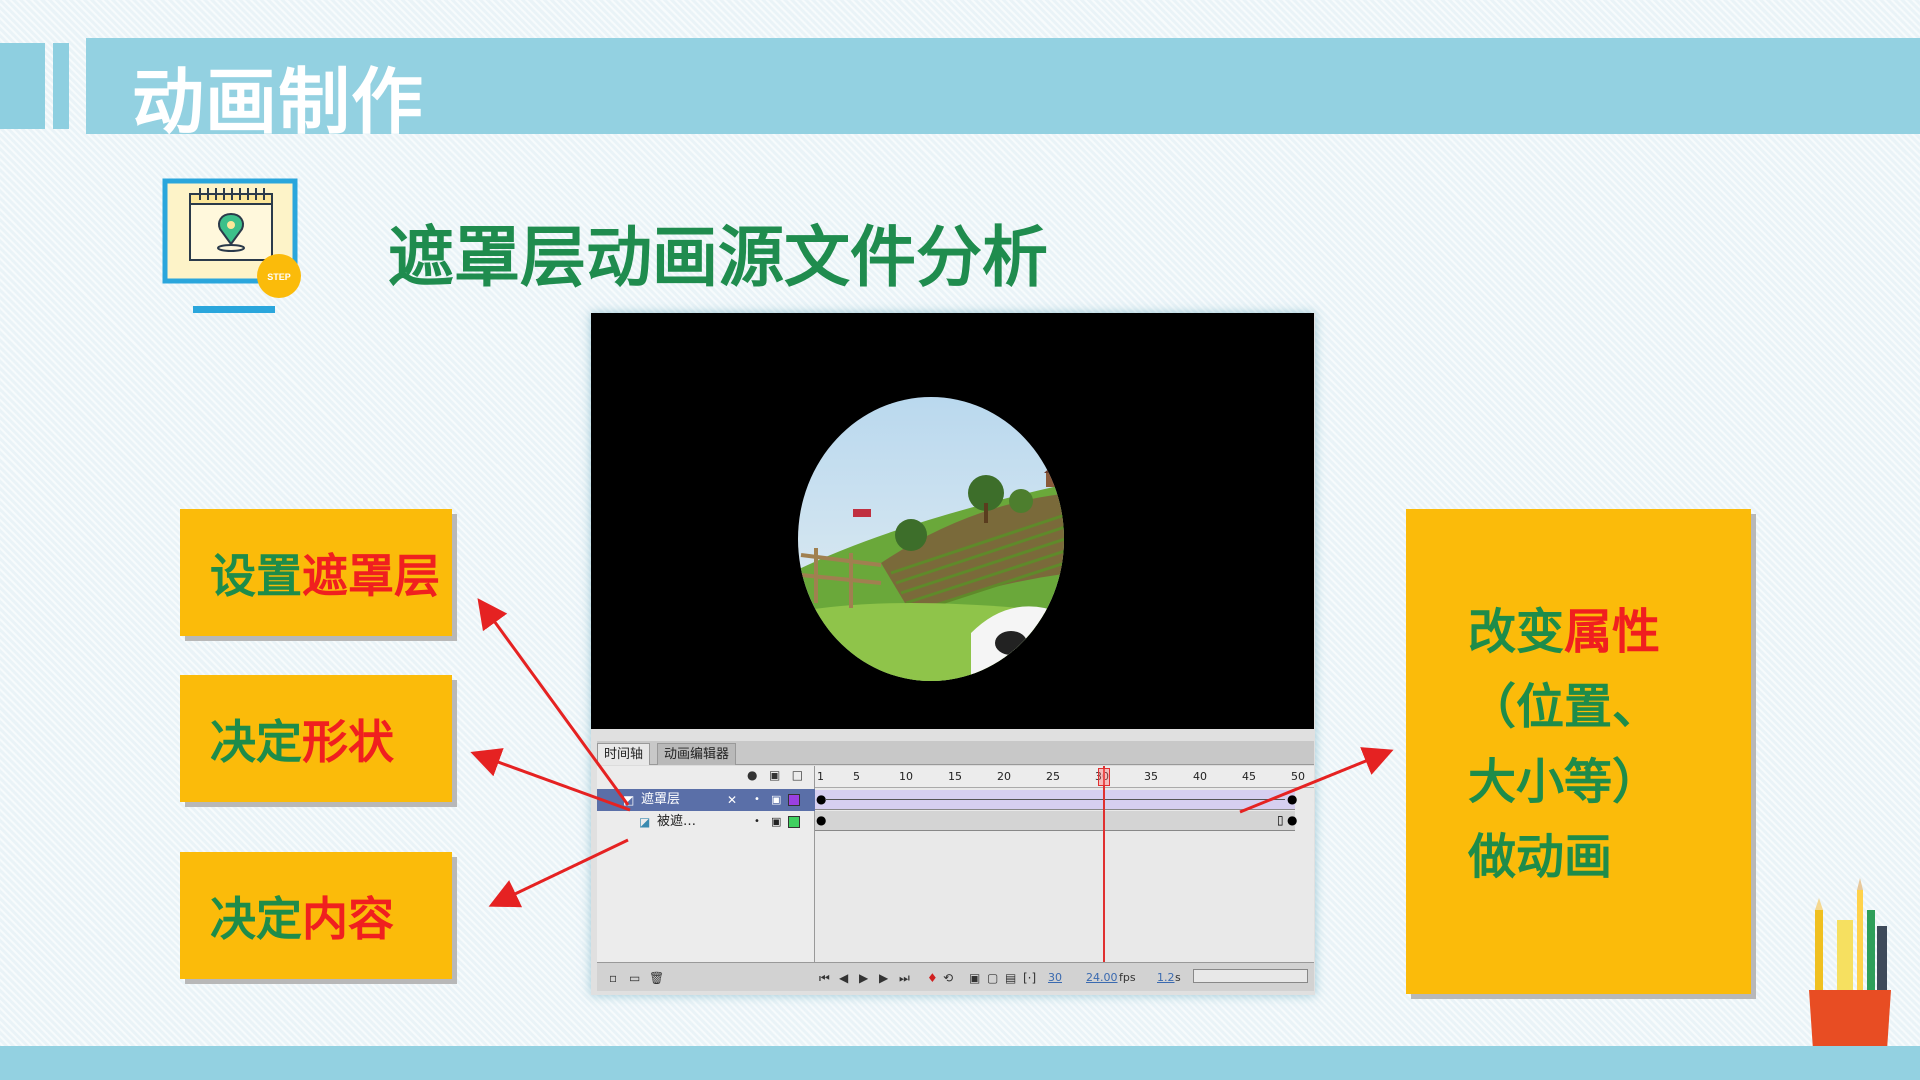 Image resolution: width=1920 pixels, height=1080 pixels. What do you see at coordinates (955, 753) in the screenshot?
I see `timeline-tabbar: 时间轴 动画编辑器` at bounding box center [955, 753].